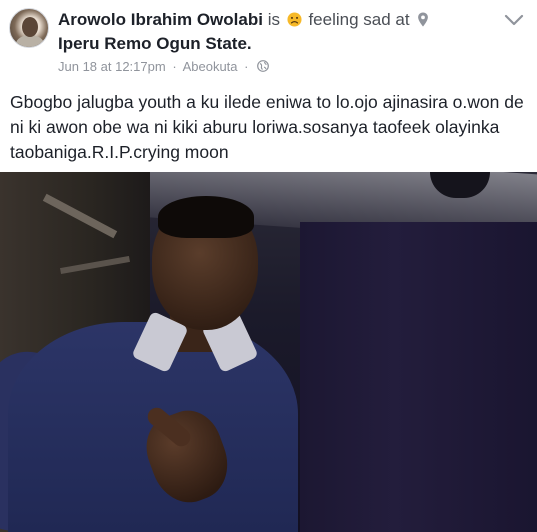 This screenshot has height=532, width=537. Describe the element at coordinates (423, 19) in the screenshot. I see `map-pin-icon` at that location.